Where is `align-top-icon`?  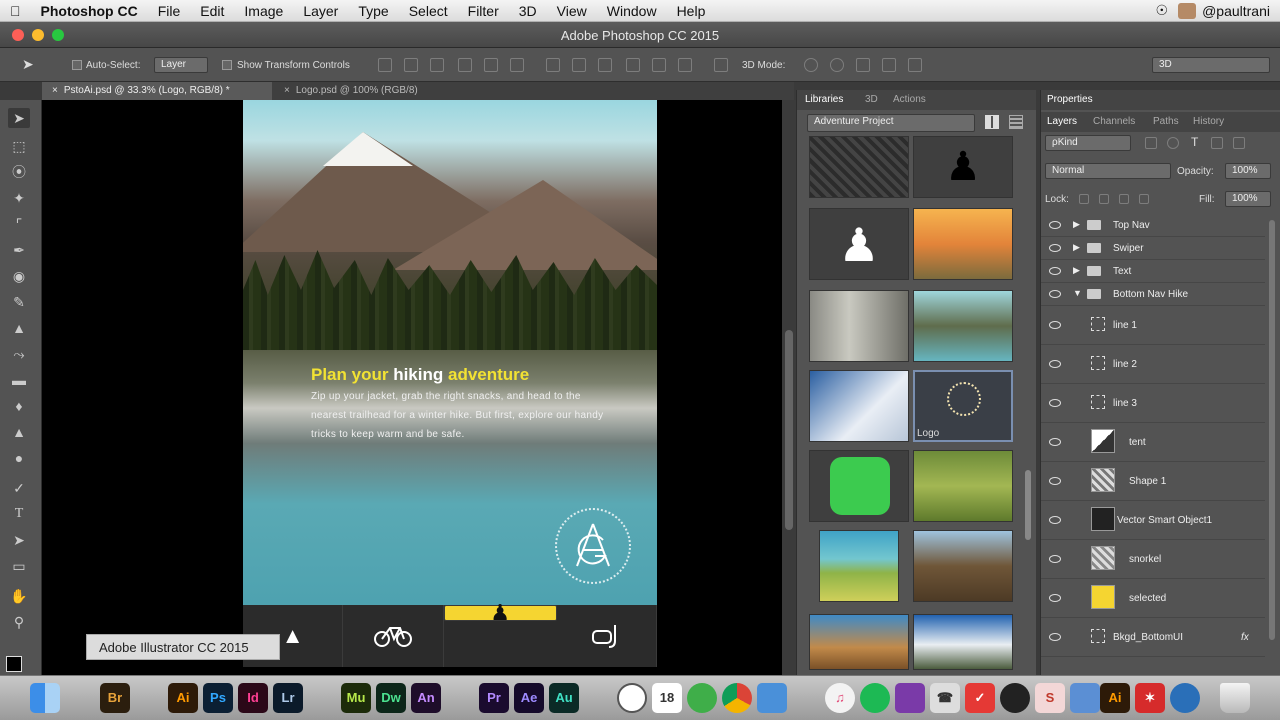 align-top-icon is located at coordinates (385, 65).